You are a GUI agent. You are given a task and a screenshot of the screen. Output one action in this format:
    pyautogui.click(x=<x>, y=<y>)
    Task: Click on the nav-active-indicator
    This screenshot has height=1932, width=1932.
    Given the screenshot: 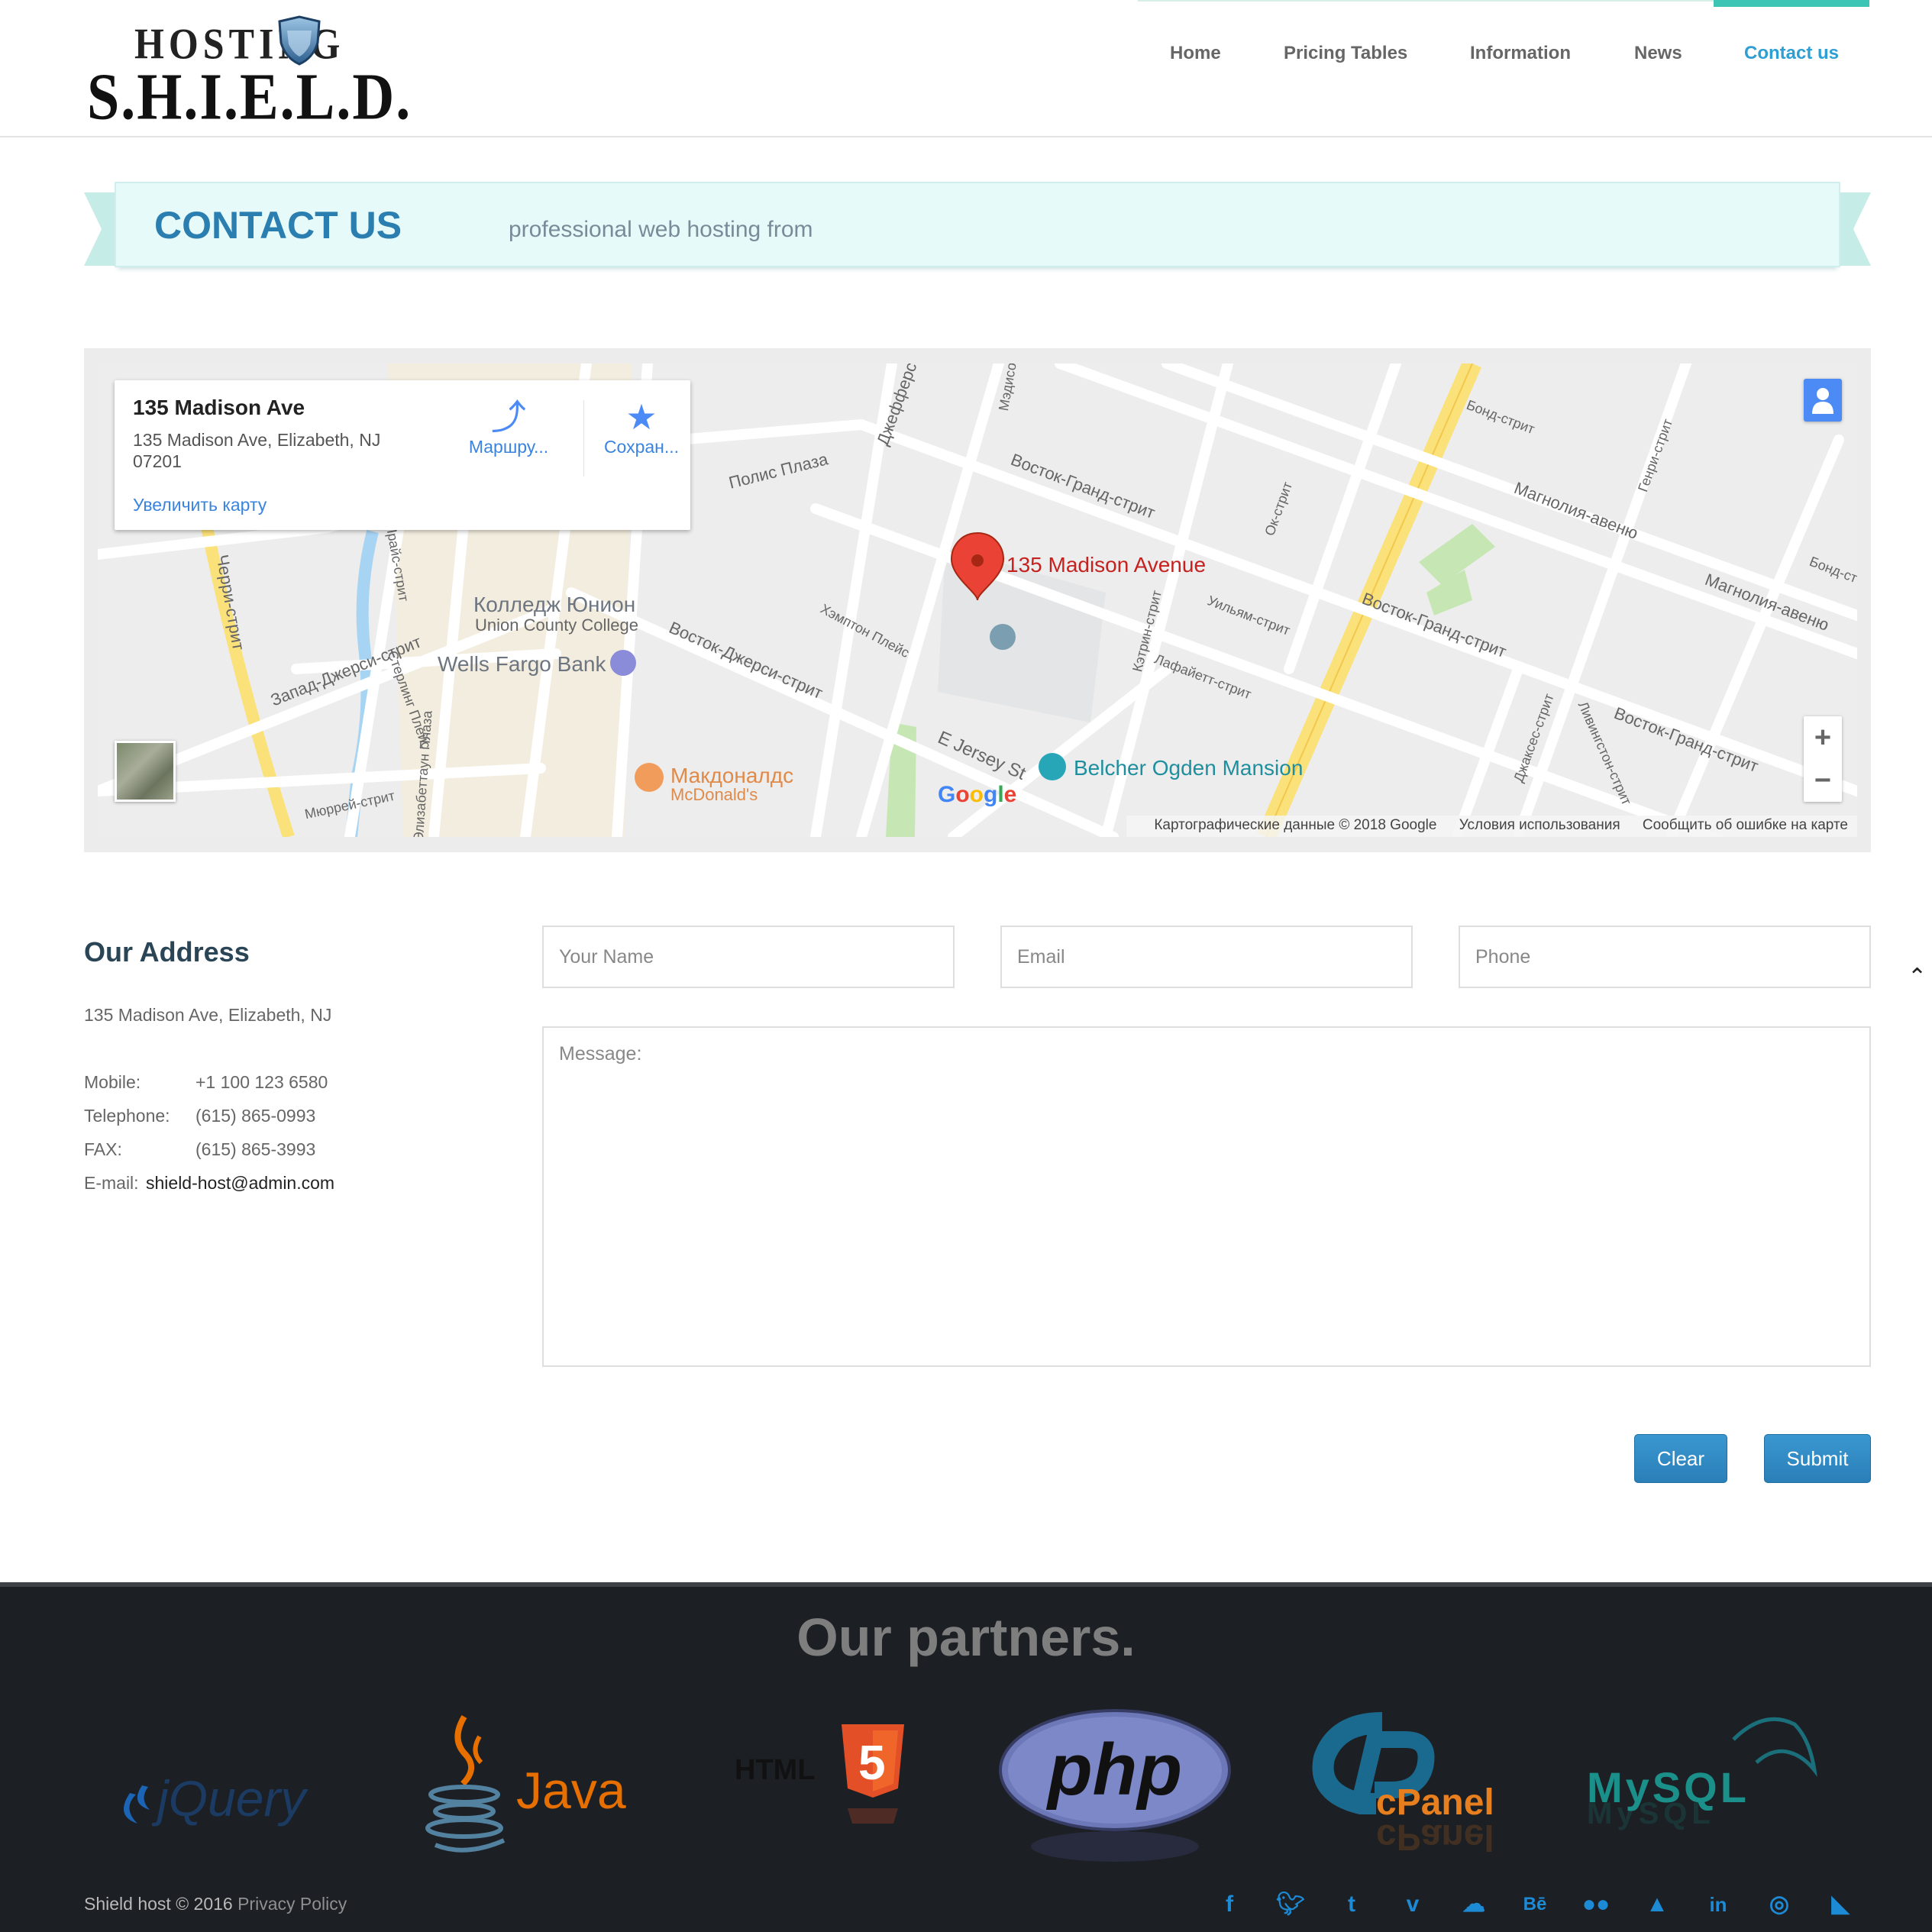 What is the action you would take?
    pyautogui.click(x=1791, y=3)
    